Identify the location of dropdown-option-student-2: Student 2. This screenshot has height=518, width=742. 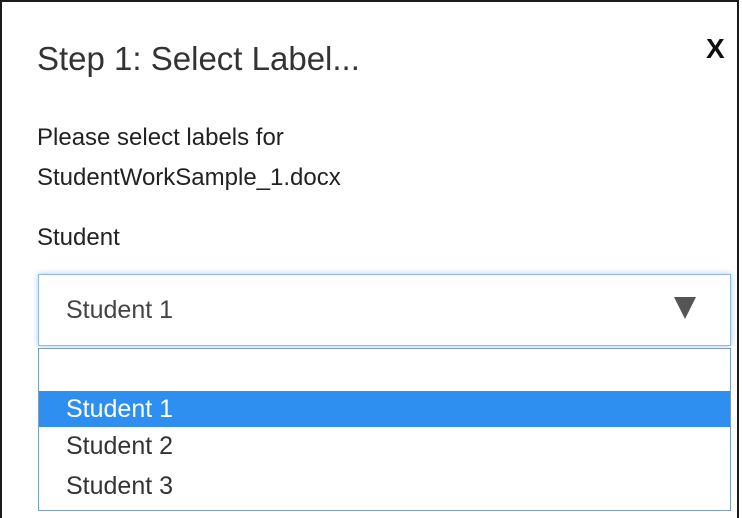
(384, 446).